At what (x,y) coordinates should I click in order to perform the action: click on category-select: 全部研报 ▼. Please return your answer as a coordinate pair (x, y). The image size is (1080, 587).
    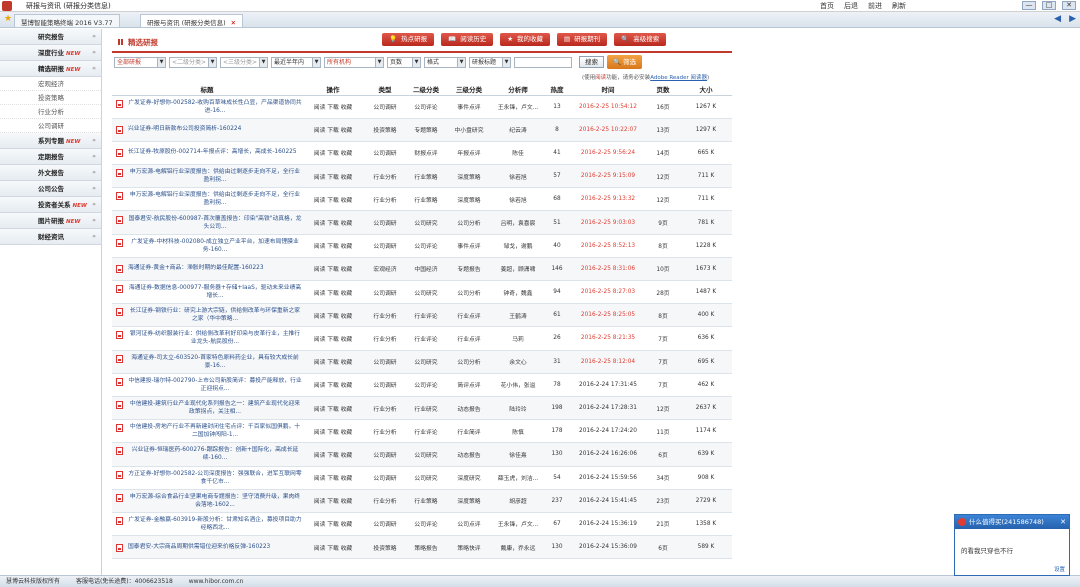
    Looking at the image, I should click on (140, 62).